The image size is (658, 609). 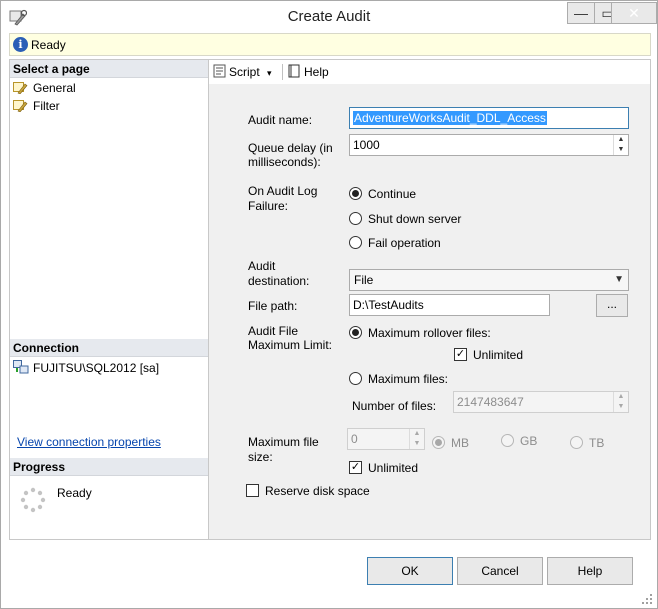 What do you see at coordinates (541, 402) in the screenshot?
I see `number-of-files-stepper: 2147483647 ▲ ▼` at bounding box center [541, 402].